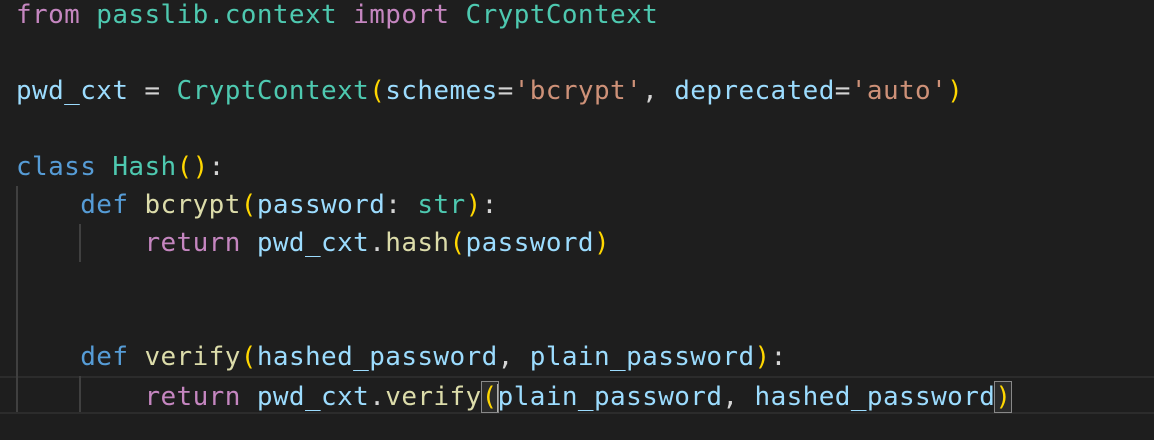 Image resolution: width=1154 pixels, height=440 pixels. I want to click on code-line-text: def bcrypt(password: str):, so click(257, 205).